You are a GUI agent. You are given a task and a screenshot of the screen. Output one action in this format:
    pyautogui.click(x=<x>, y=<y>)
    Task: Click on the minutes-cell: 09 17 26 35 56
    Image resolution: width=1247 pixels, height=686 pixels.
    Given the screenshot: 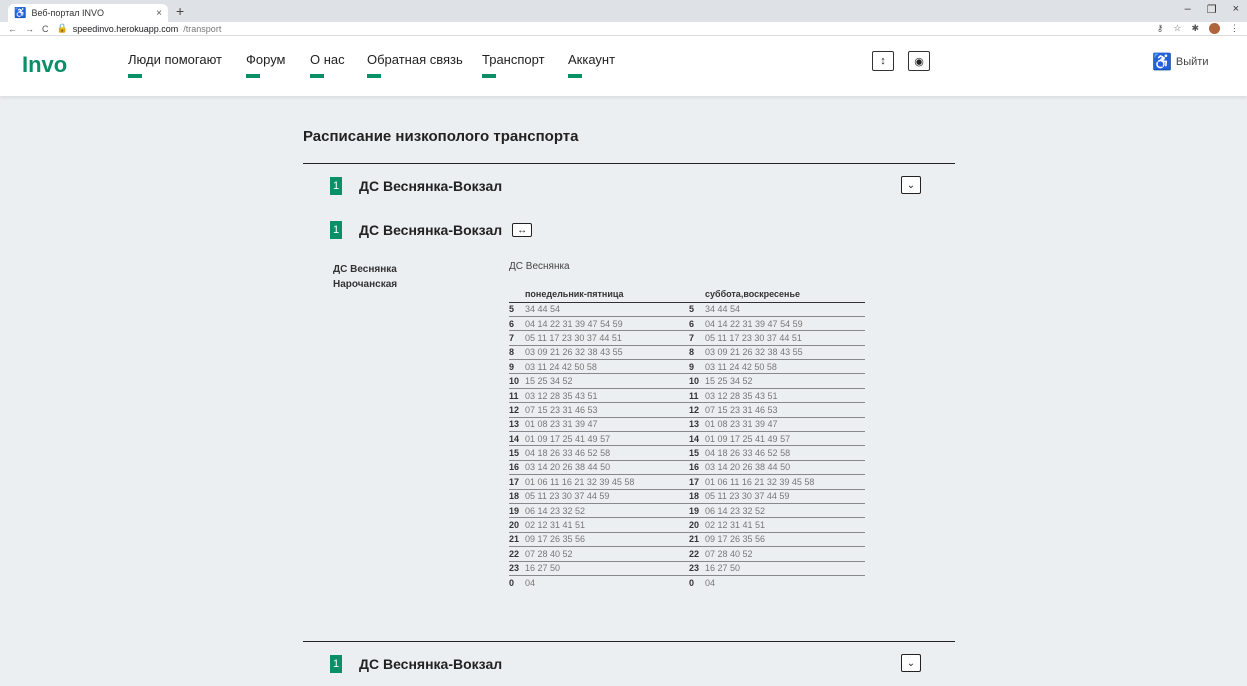 What is the action you would take?
    pyautogui.click(x=607, y=540)
    